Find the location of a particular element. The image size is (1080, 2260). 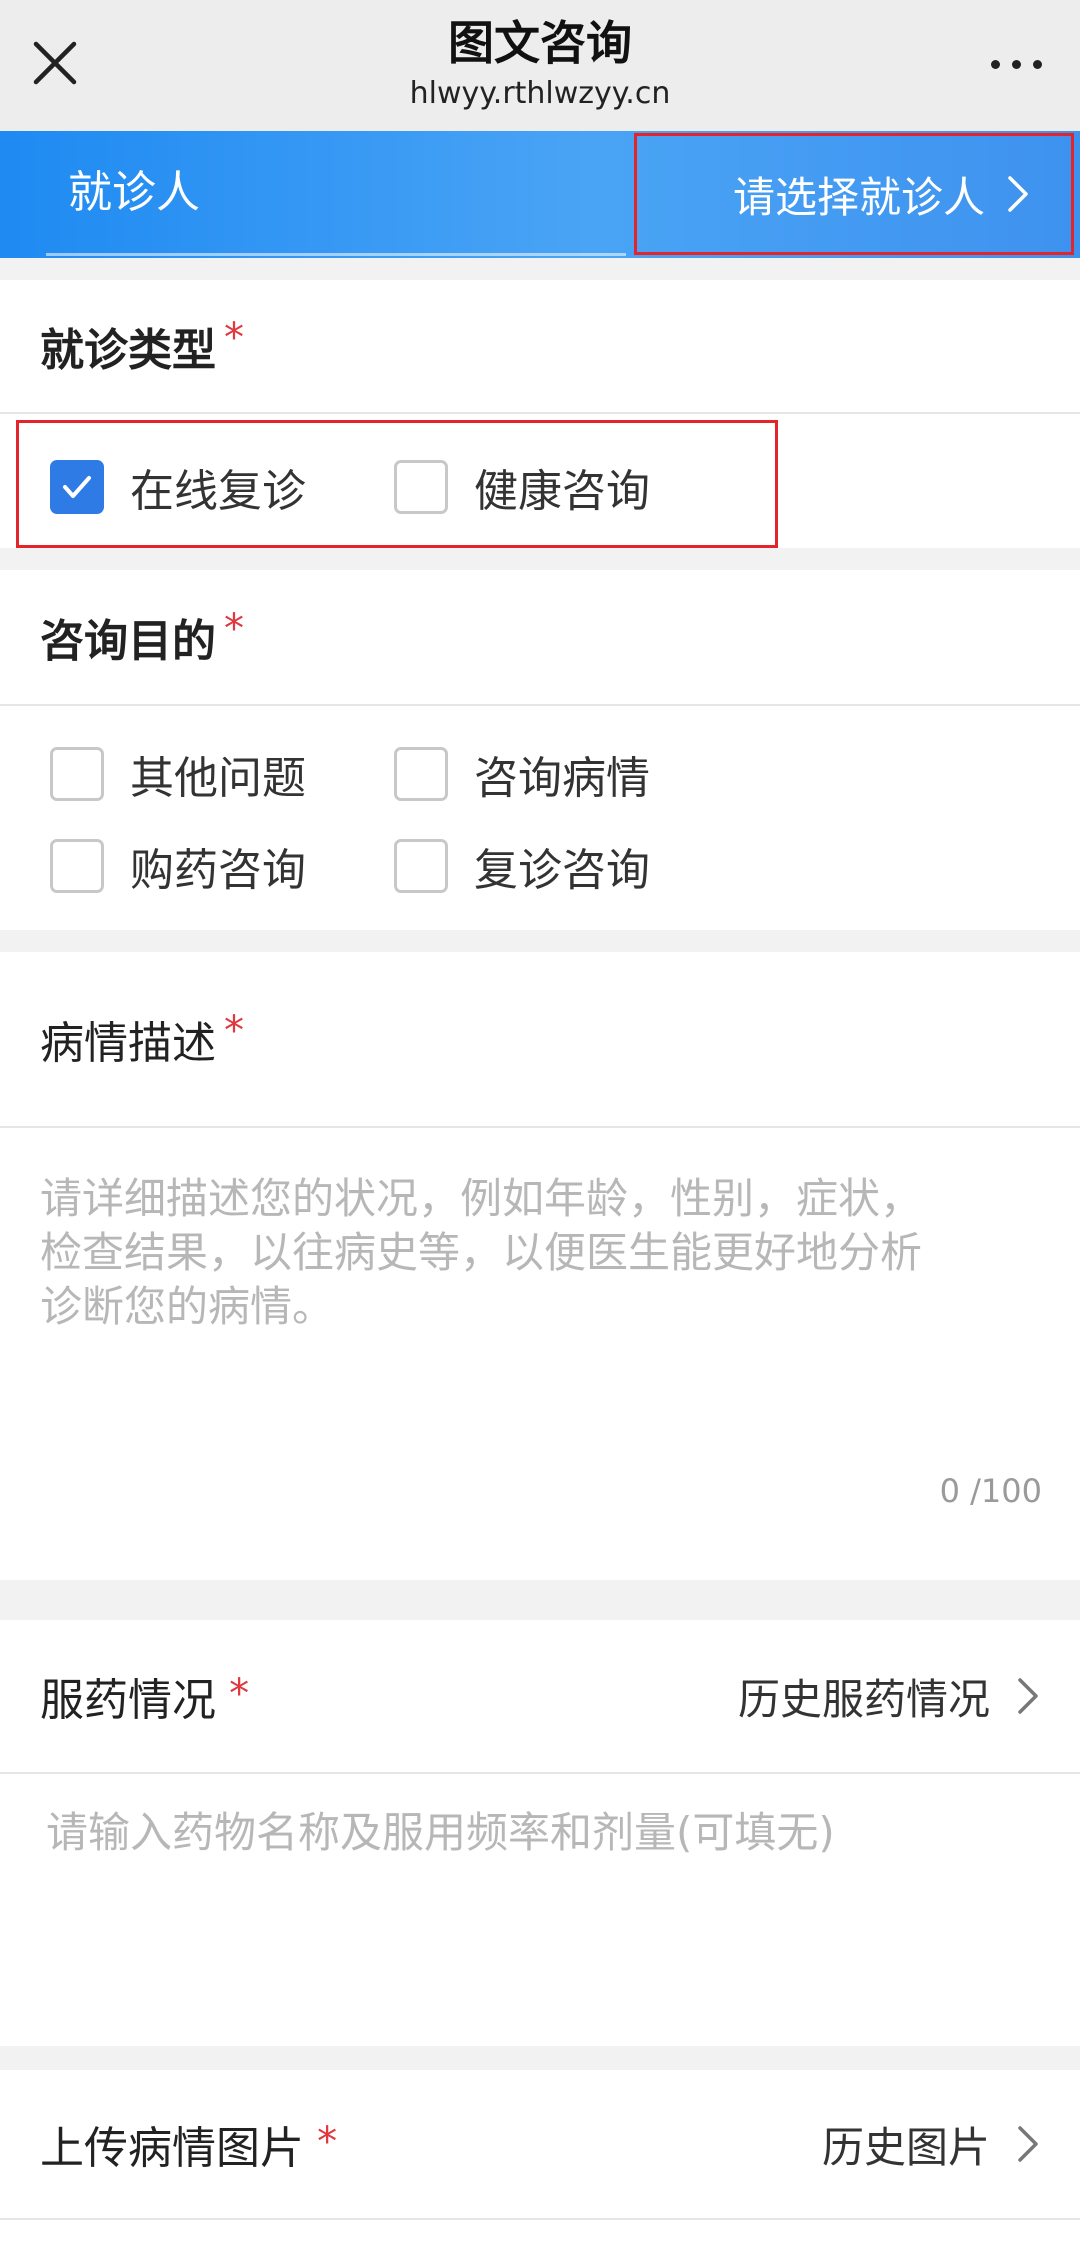

option-label: 咨询病情 is located at coordinates (562, 778).